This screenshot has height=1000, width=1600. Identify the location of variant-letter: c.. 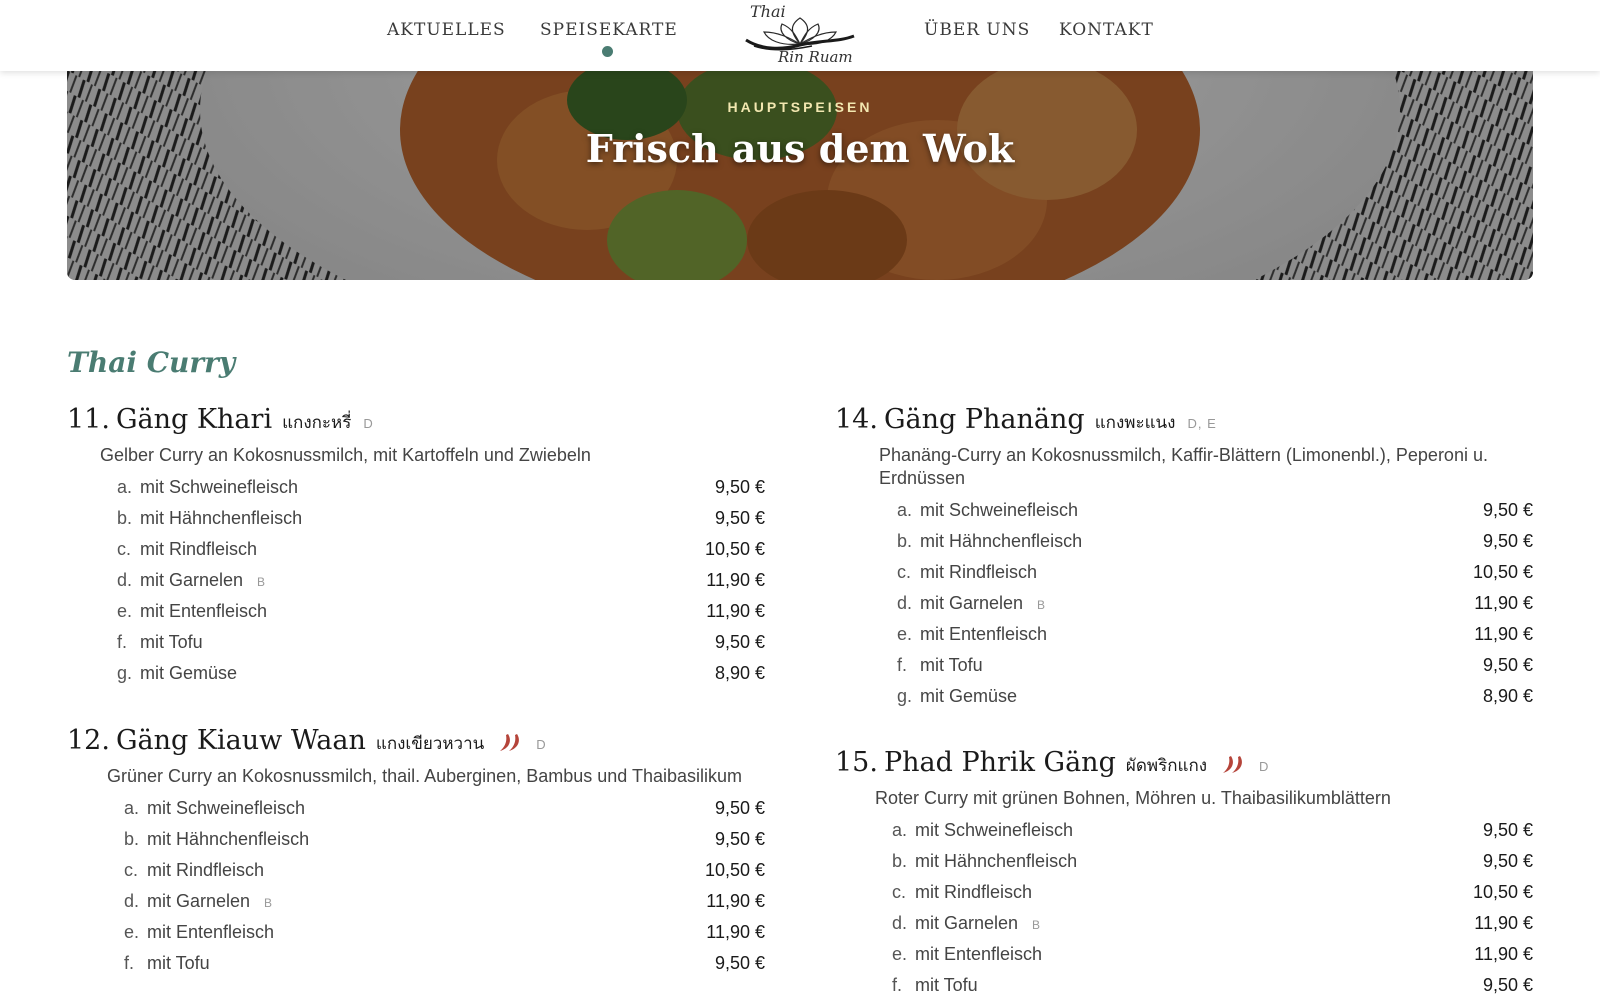
(131, 870).